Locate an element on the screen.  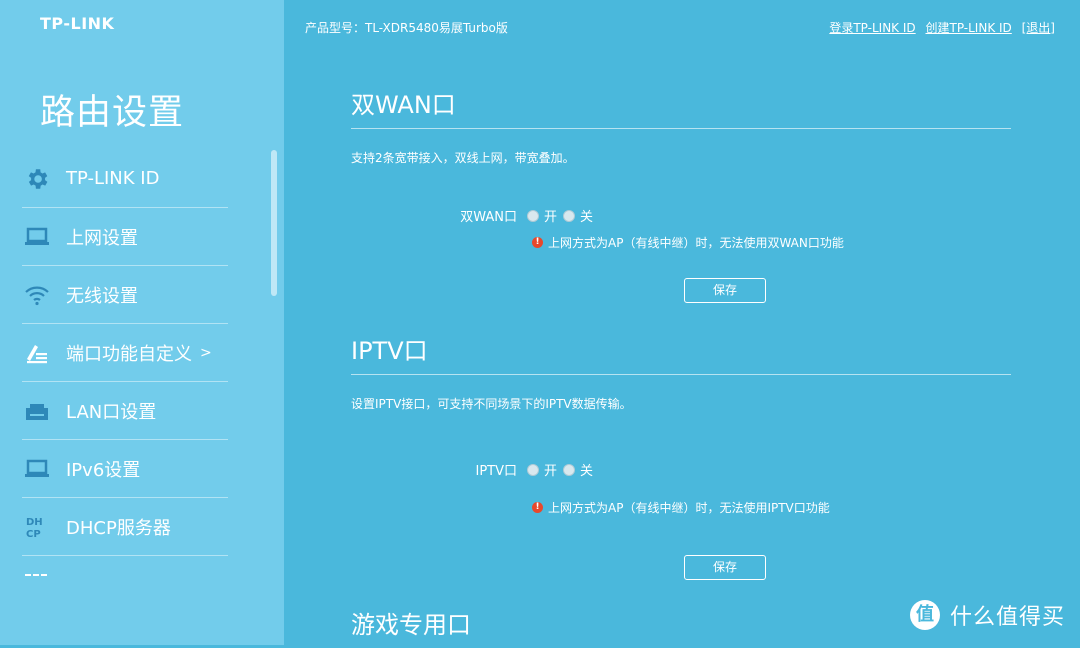
dual-wan-warning: ! 上网方式为AP（有线中继）时，无法使用双WAN口功能 is located at coordinates (688, 242).